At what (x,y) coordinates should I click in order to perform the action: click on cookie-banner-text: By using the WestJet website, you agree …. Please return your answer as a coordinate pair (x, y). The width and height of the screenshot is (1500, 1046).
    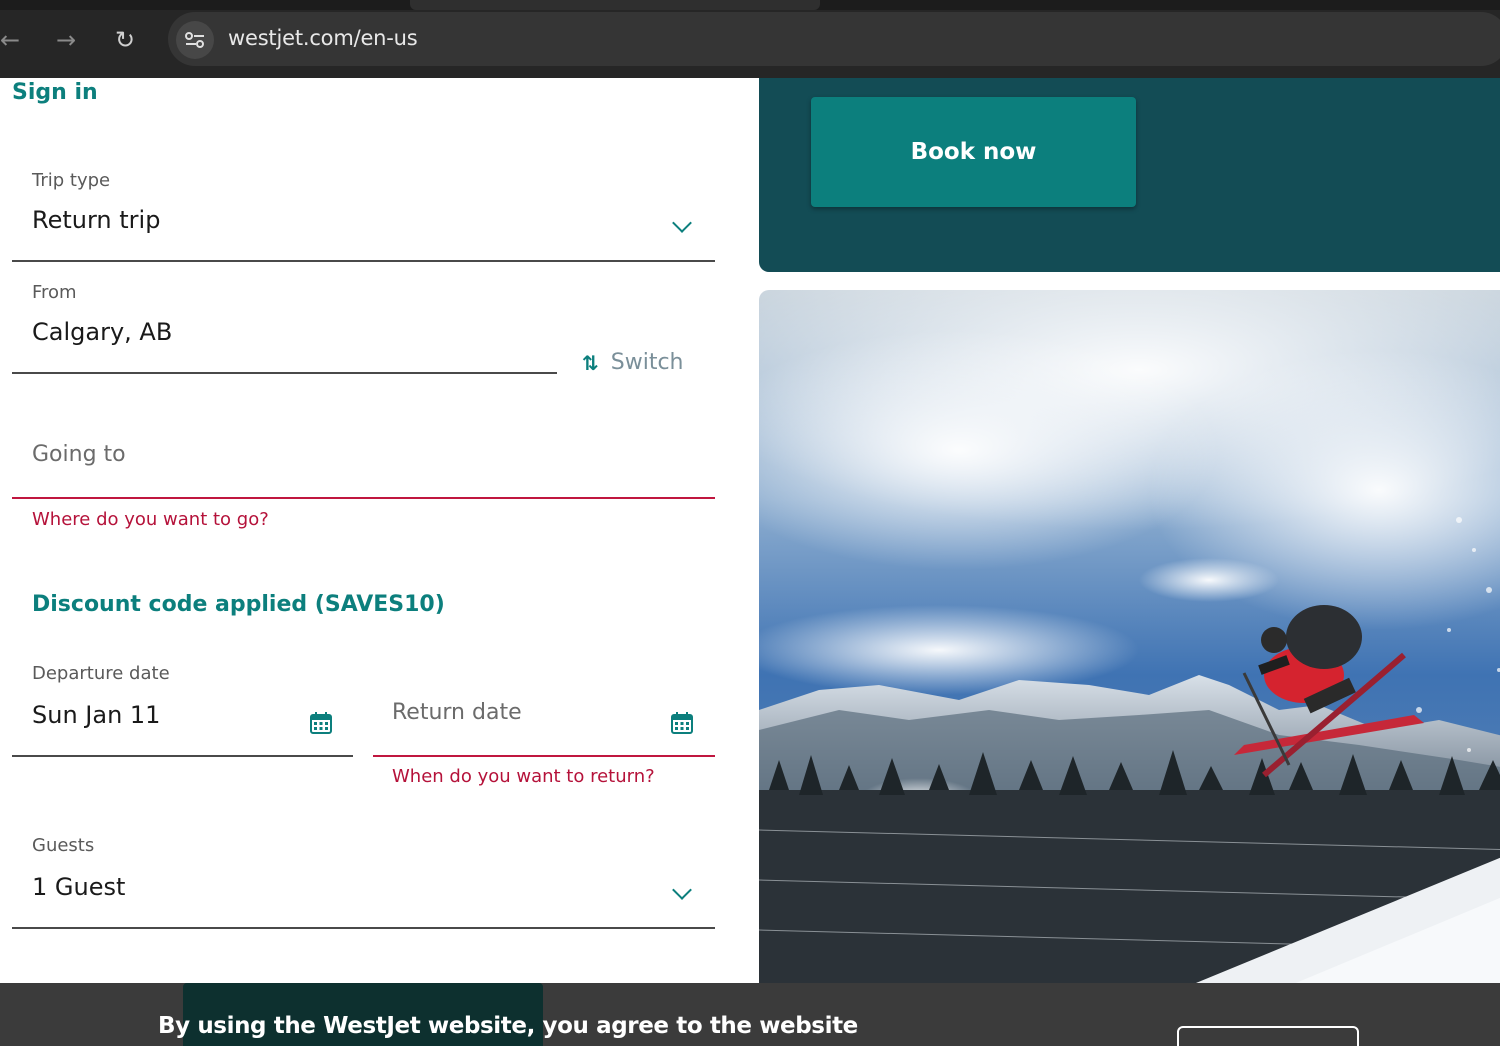
    Looking at the image, I should click on (508, 1026).